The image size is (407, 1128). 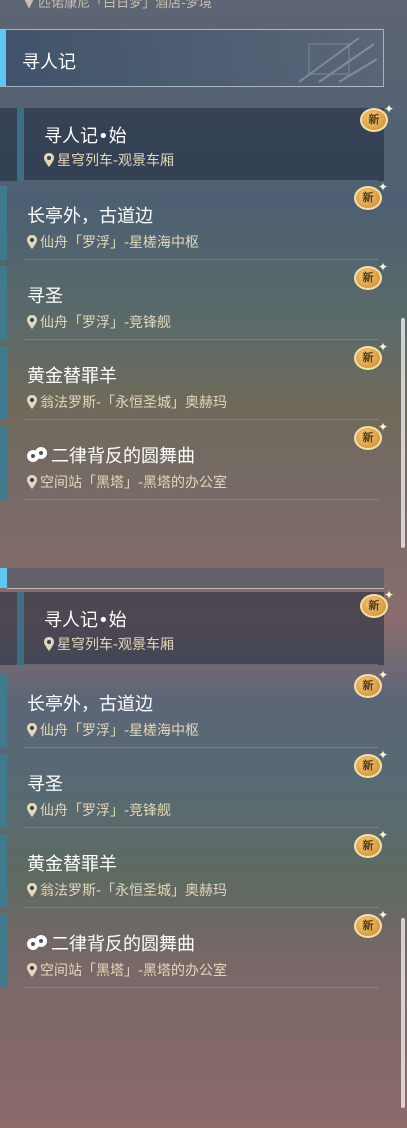 I want to click on section-header: 寻人记, so click(x=192, y=58).